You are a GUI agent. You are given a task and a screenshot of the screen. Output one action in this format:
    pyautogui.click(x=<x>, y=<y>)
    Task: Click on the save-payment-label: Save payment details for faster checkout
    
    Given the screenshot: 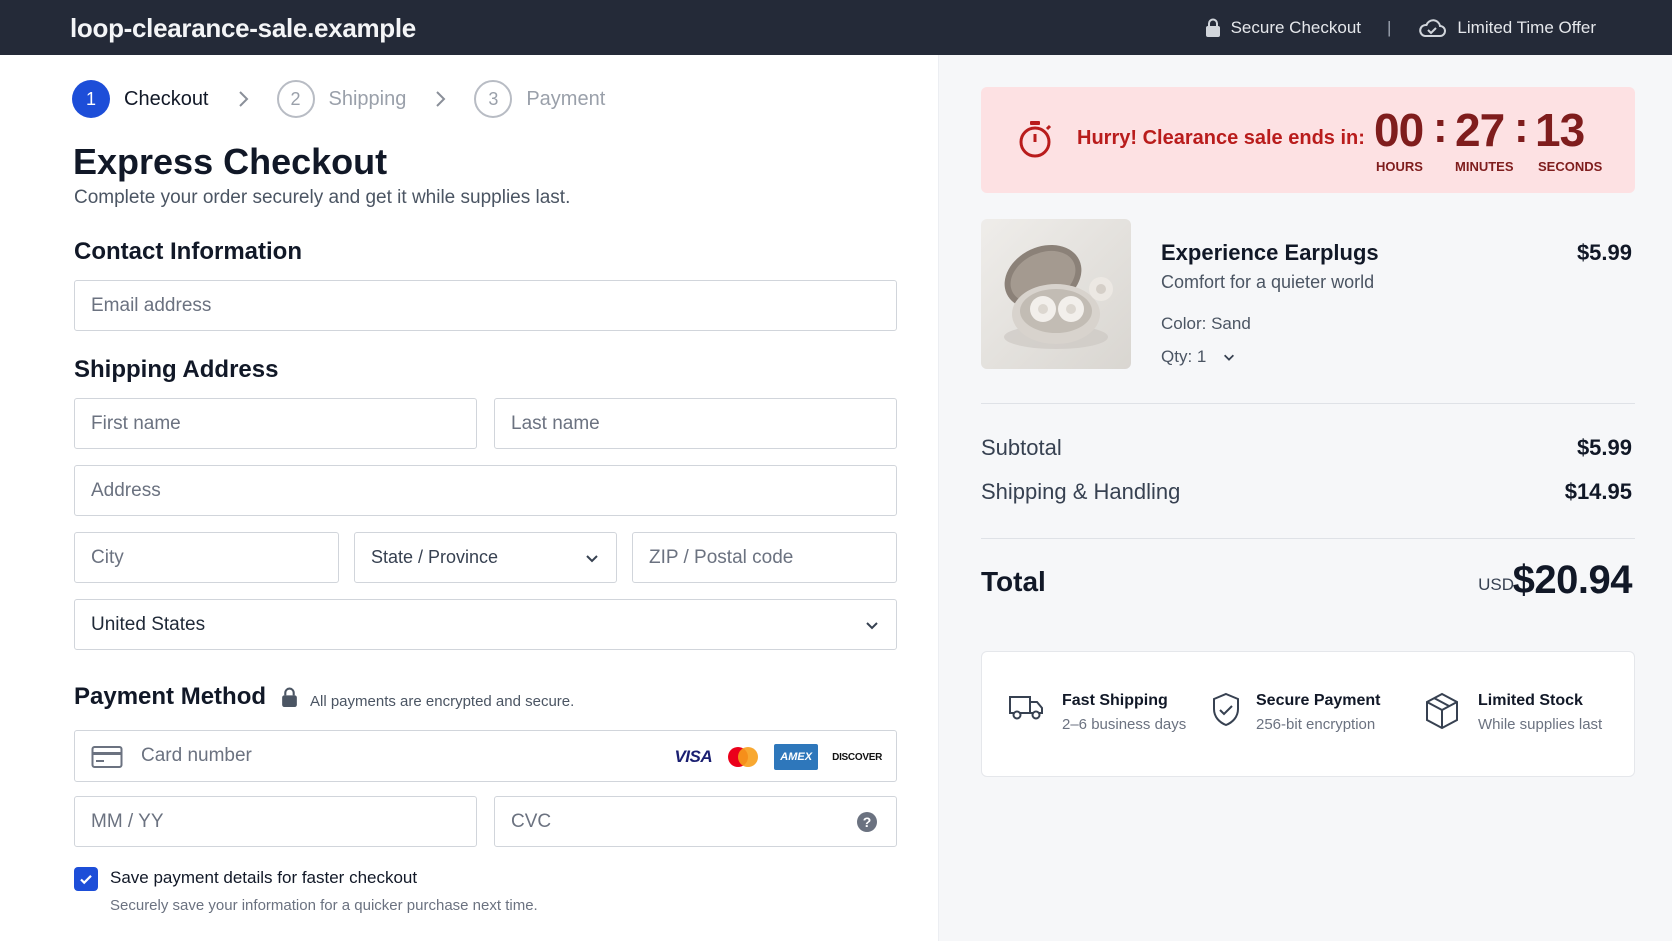 What is the action you would take?
    pyautogui.click(x=263, y=878)
    